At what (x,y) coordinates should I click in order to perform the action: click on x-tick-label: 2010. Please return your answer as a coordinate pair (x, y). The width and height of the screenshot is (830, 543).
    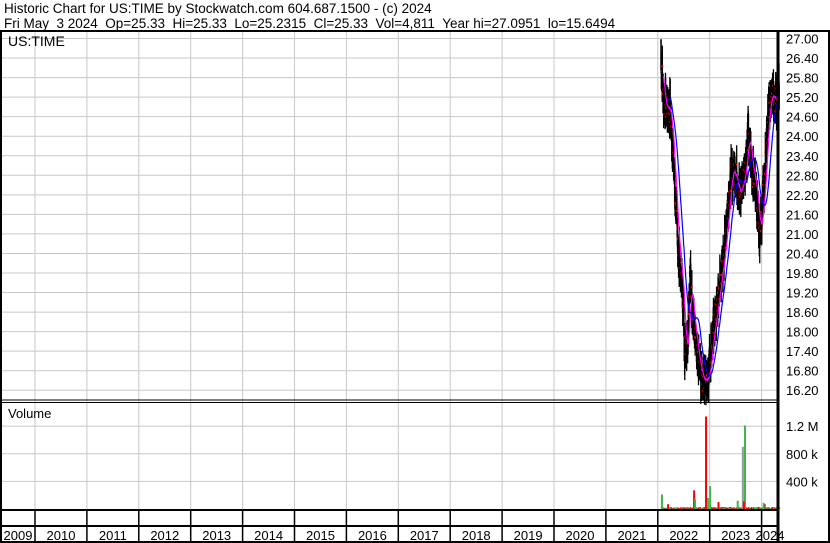
    Looking at the image, I should click on (61, 535).